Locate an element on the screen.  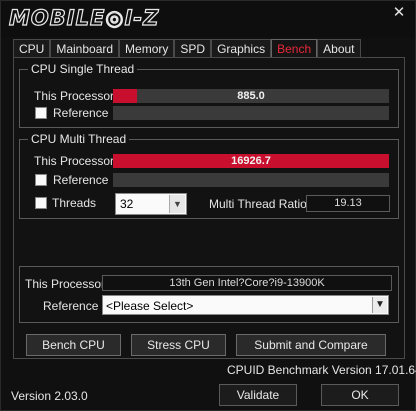
single-this-processor-score: 885.0 is located at coordinates (251, 96).